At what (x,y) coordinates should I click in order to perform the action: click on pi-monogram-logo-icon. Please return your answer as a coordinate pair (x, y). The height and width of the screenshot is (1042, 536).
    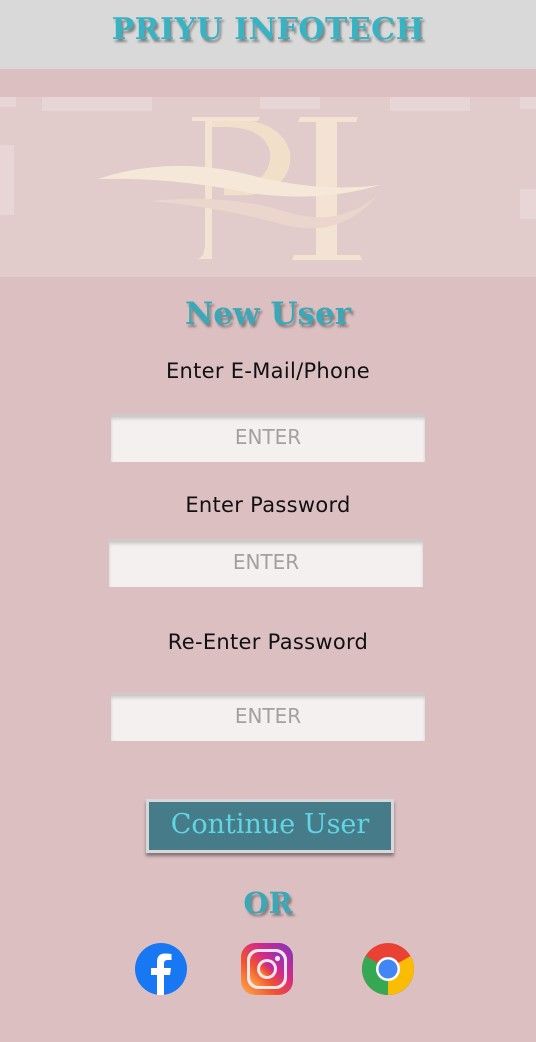
    Looking at the image, I should click on (239, 188).